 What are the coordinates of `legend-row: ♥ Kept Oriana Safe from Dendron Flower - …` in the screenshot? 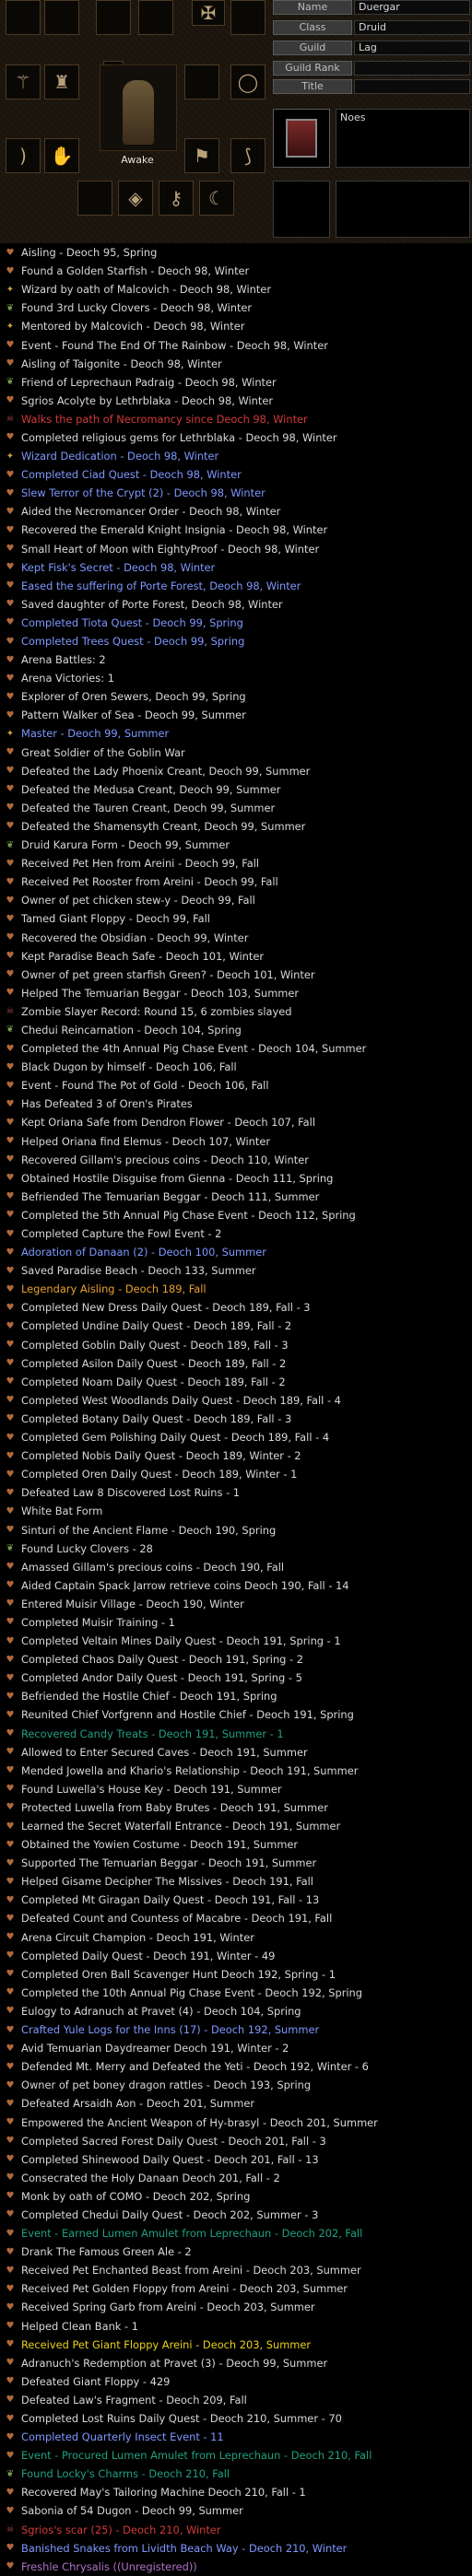 It's located at (236, 1122).